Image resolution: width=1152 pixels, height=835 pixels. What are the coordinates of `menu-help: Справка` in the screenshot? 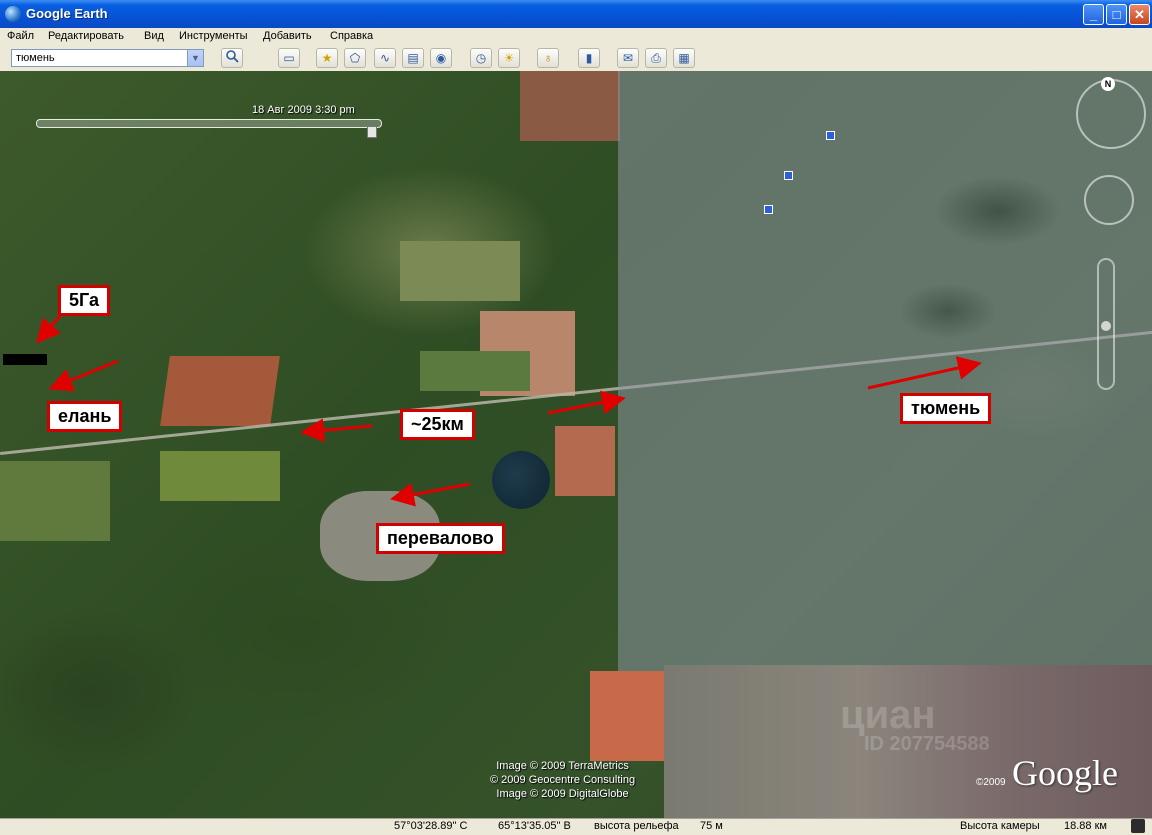 It's located at (351, 36).